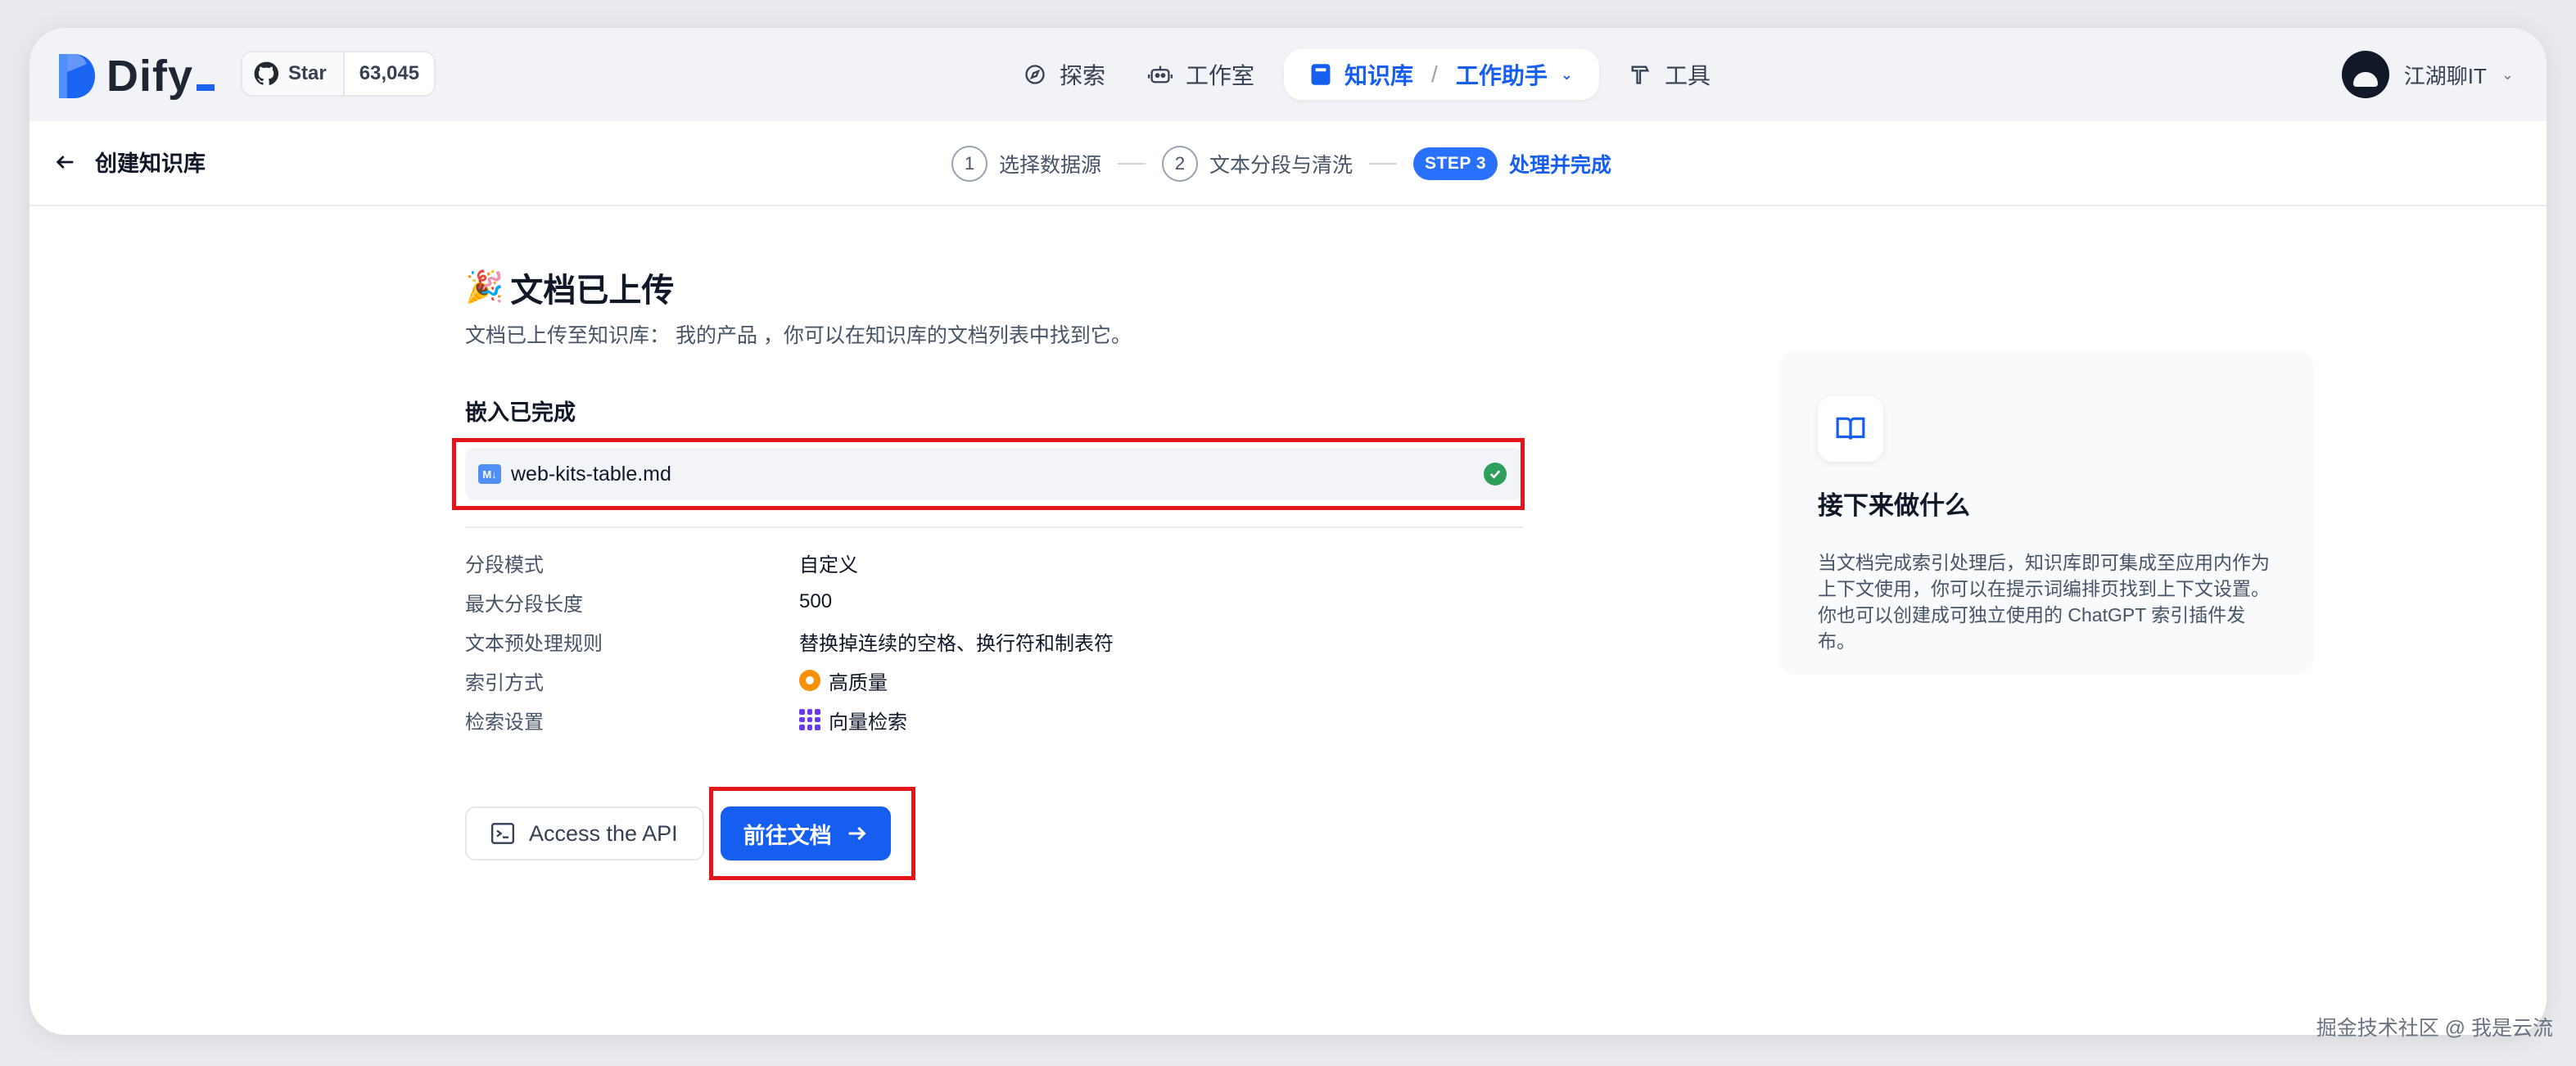 Image resolution: width=2576 pixels, height=1066 pixels. I want to click on go-to-documents-button: 前往文档, so click(805, 833).